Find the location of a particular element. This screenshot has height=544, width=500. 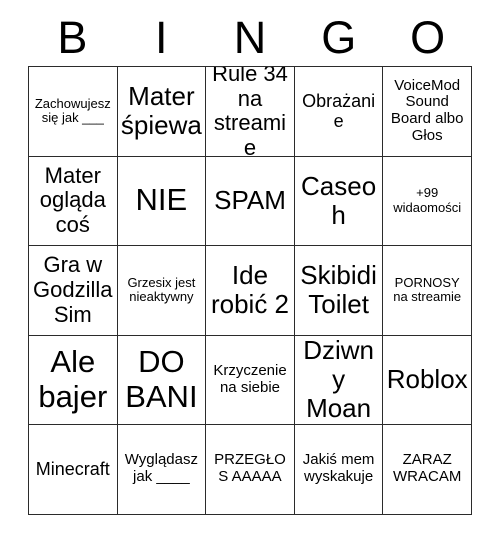

bingo-cell-n2: SPAM is located at coordinates (250, 201).